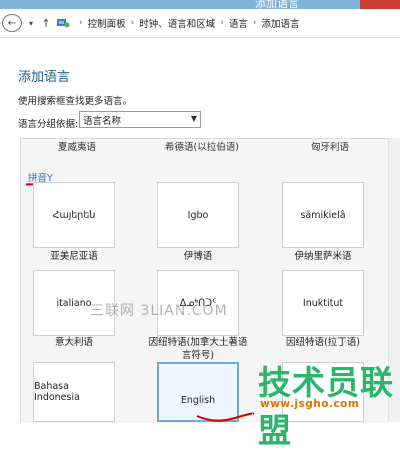  Describe the element at coordinates (31, 23) in the screenshot. I see `history-dropdown-icon: ▾` at that location.